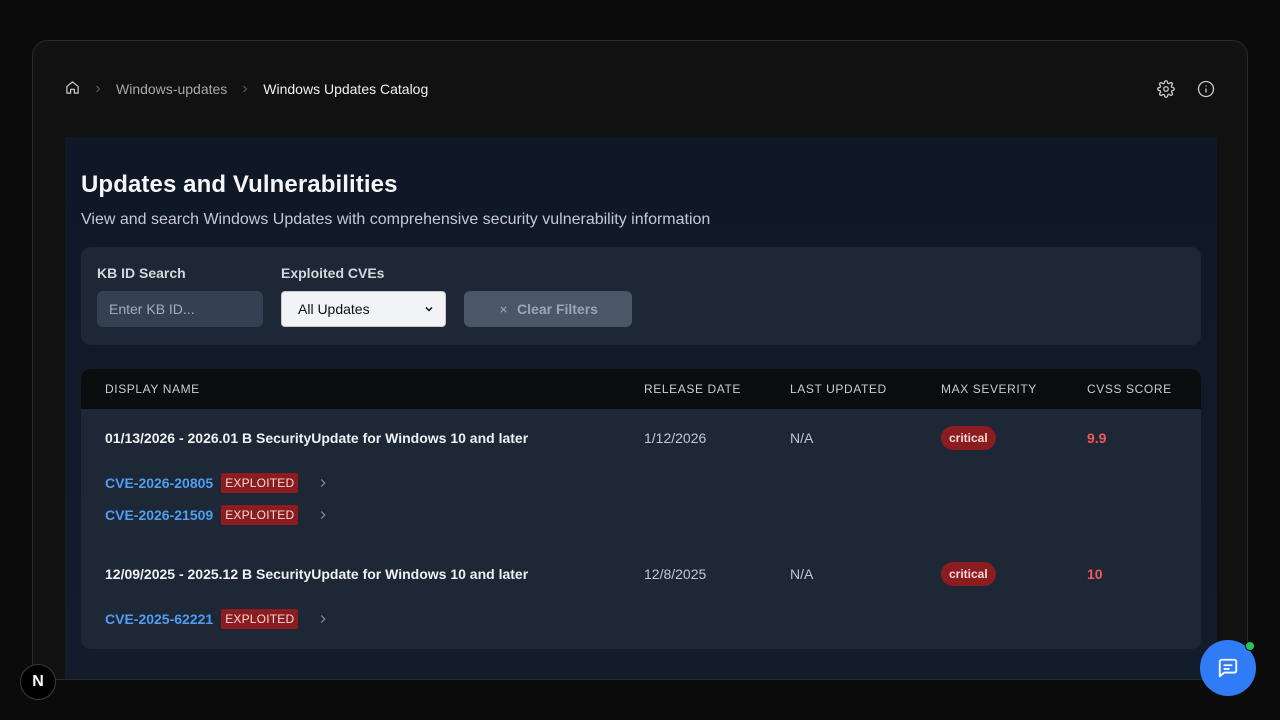  Describe the element at coordinates (180, 309) in the screenshot. I see `kb-search-input` at that location.